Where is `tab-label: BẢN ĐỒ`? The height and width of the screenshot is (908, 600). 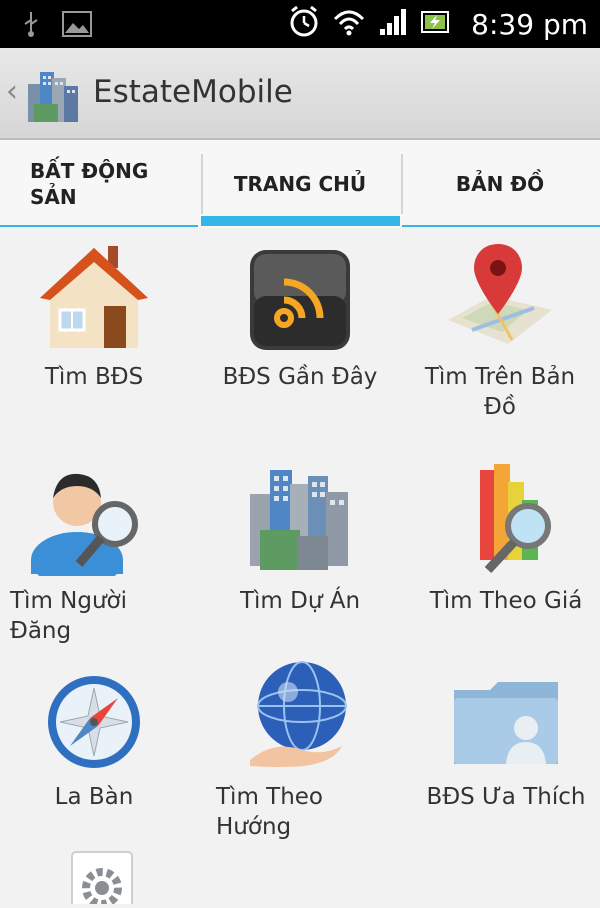
tab-label: BẢN ĐỒ is located at coordinates (500, 184).